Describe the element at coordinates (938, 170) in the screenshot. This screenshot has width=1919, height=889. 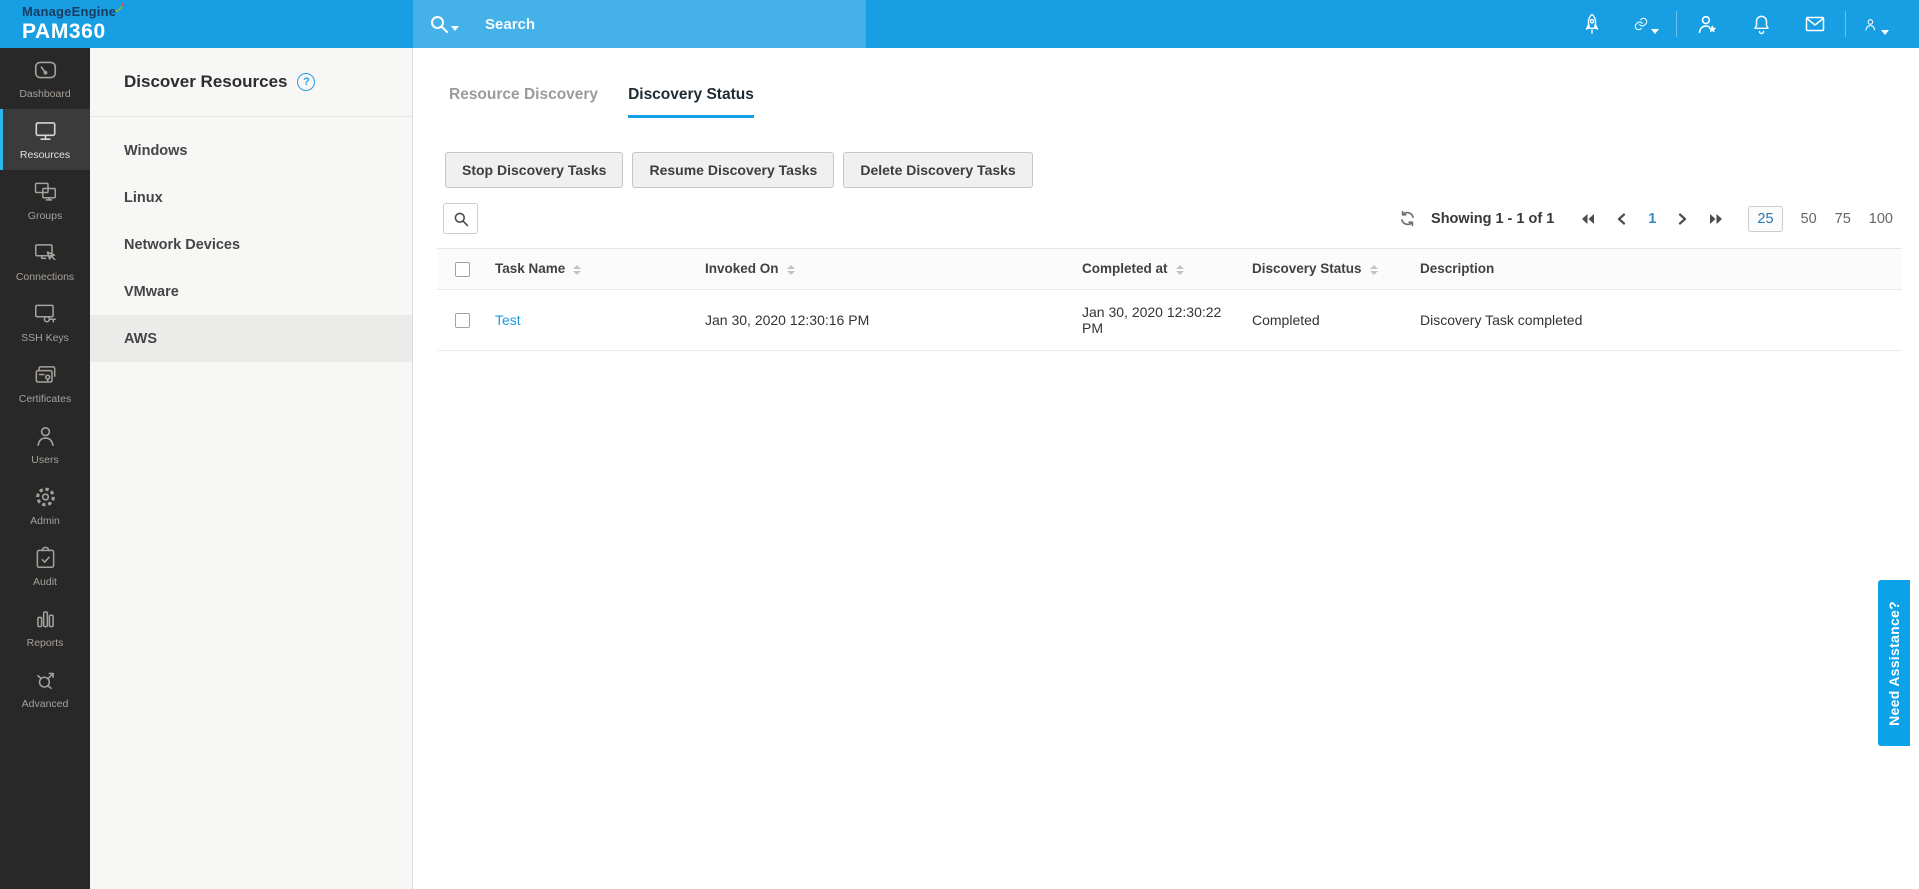
I see `delete-discovery-tasks-button: Delete Discovery Tasks` at that location.